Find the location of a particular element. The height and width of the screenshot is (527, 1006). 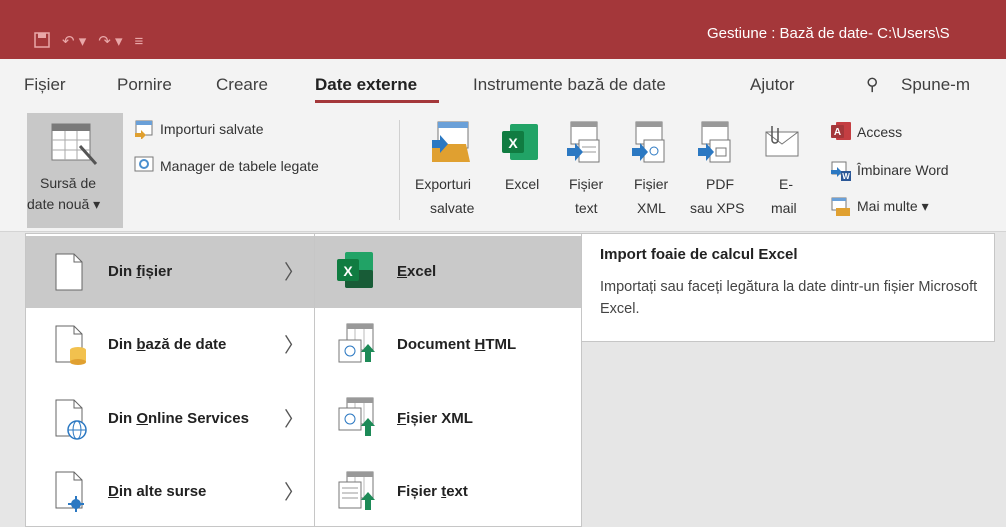

email-export-label-1: E- is located at coordinates (786, 184).